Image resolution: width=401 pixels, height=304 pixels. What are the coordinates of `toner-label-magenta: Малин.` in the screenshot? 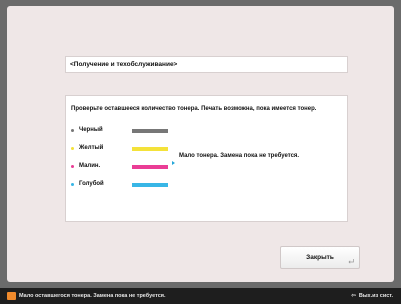 It's located at (90, 166).